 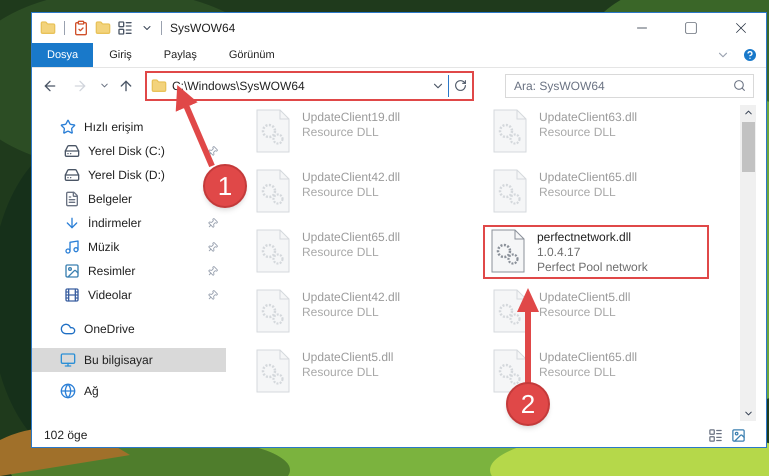 What do you see at coordinates (251, 55) in the screenshot?
I see `ribbon-tab: Görünüm` at bounding box center [251, 55].